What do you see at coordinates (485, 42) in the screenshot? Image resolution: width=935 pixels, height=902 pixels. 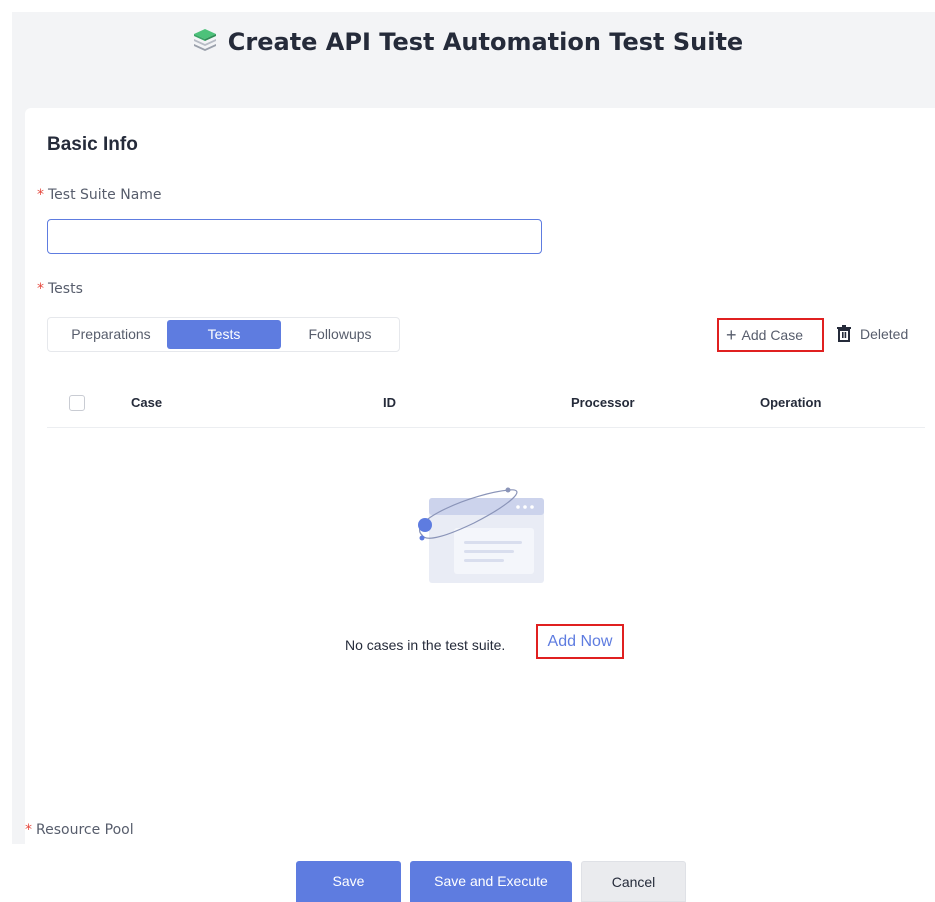 I see `page-title-text: Create API Test Automation Test Suite` at bounding box center [485, 42].